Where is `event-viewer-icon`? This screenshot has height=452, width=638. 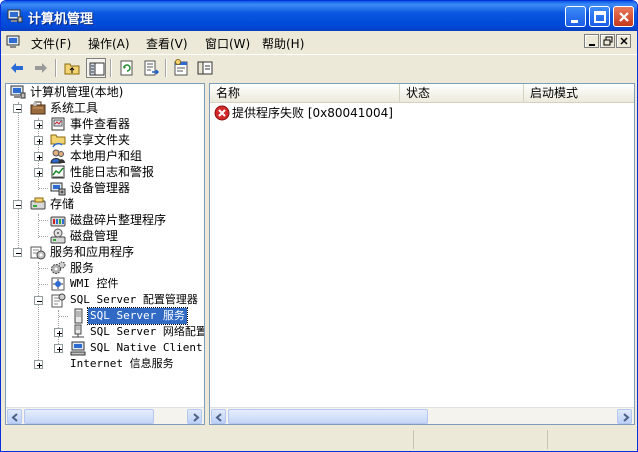 event-viewer-icon is located at coordinates (58, 124).